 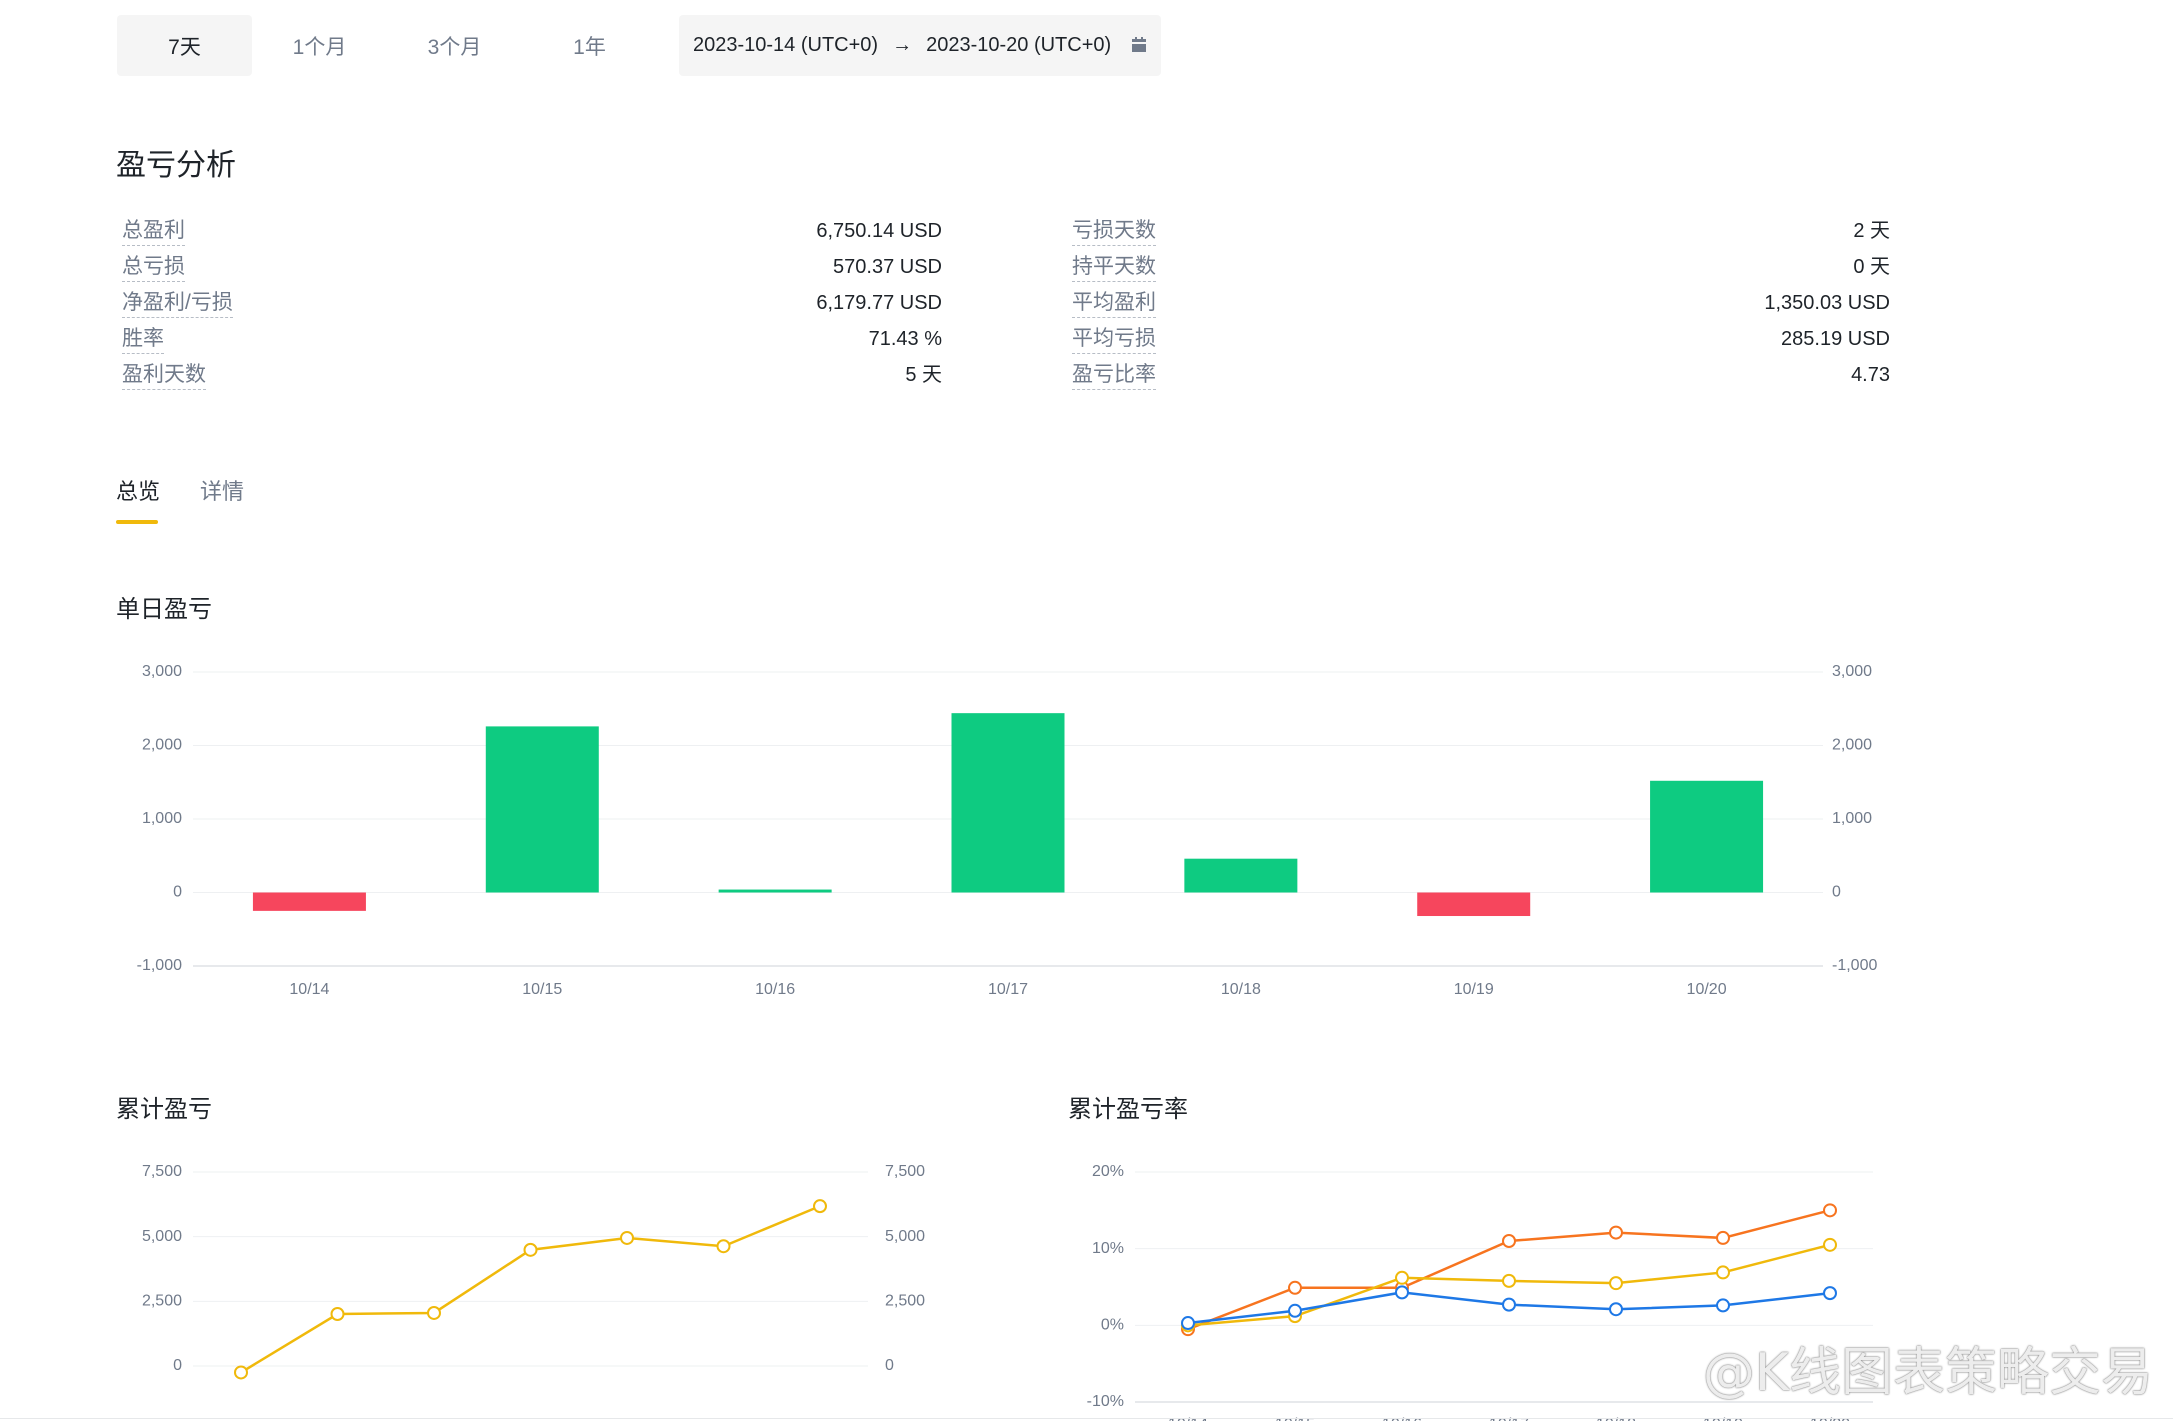 I want to click on stat-value-right-0: 2 天, so click(x=1871, y=231).